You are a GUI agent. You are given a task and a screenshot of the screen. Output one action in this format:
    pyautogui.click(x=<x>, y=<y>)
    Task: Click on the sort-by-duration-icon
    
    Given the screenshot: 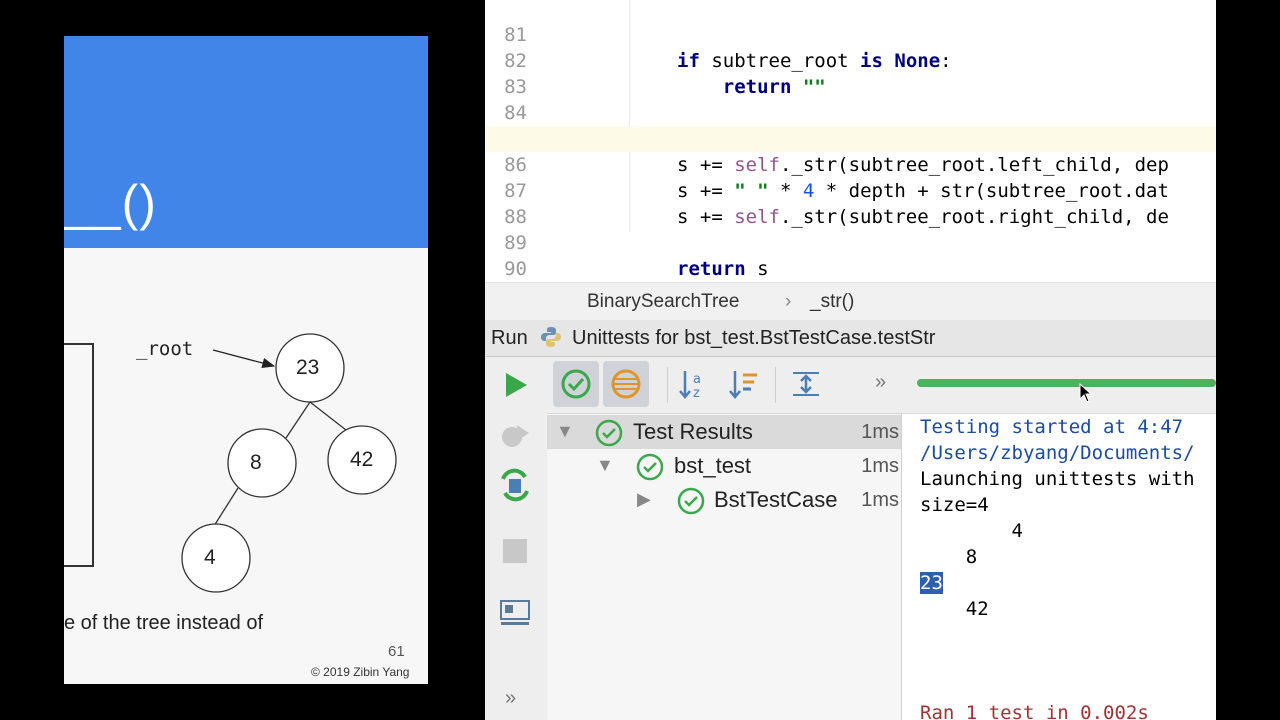 What is the action you would take?
    pyautogui.click(x=744, y=384)
    